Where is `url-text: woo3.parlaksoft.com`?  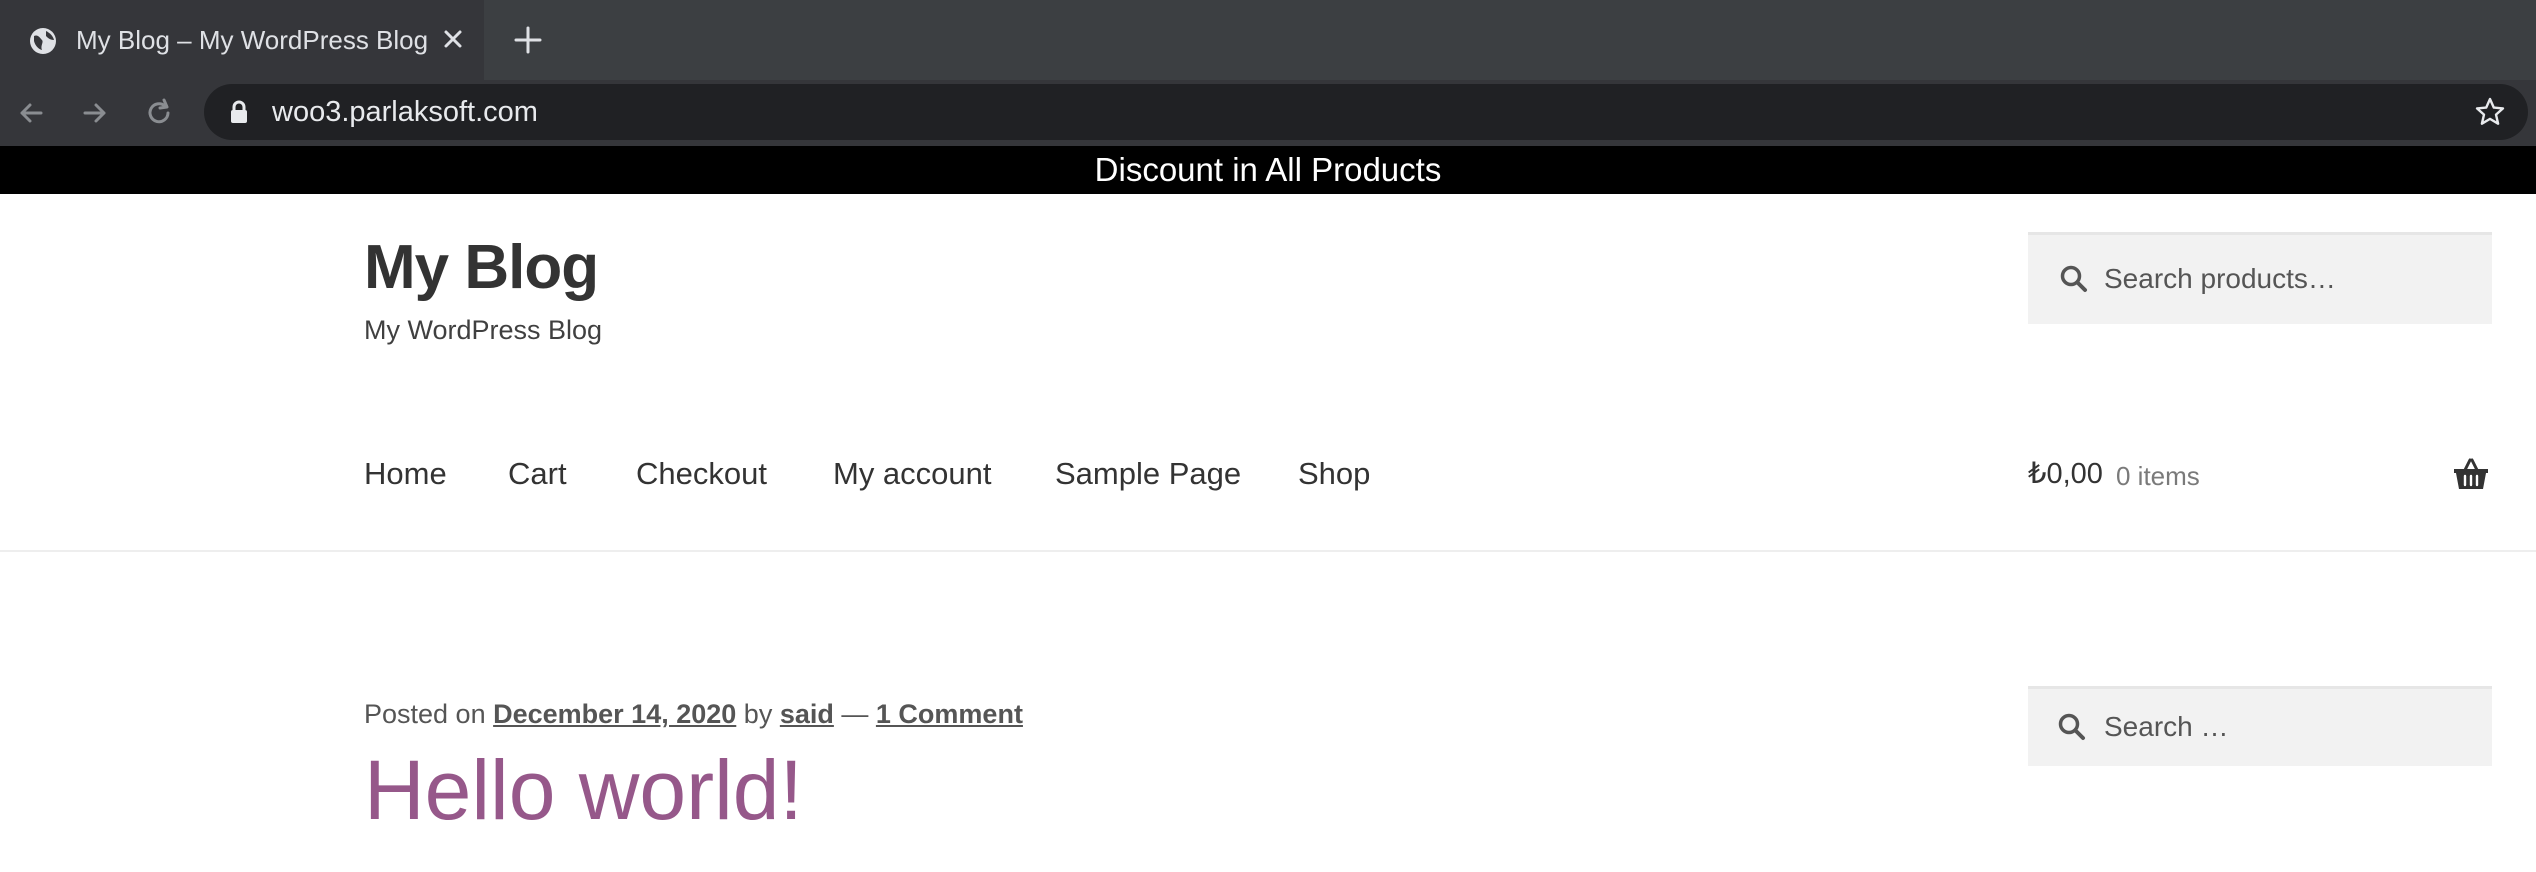
url-text: woo3.parlaksoft.com is located at coordinates (405, 112).